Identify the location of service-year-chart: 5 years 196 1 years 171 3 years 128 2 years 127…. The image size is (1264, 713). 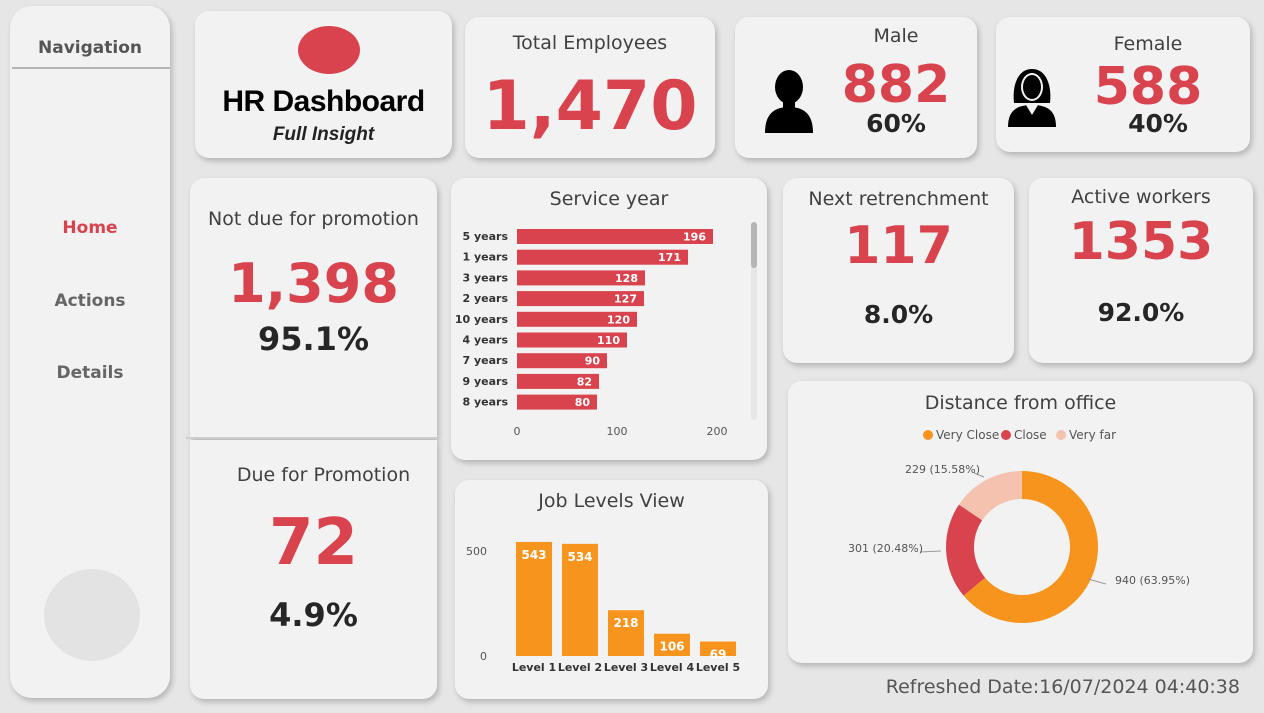
(606, 330).